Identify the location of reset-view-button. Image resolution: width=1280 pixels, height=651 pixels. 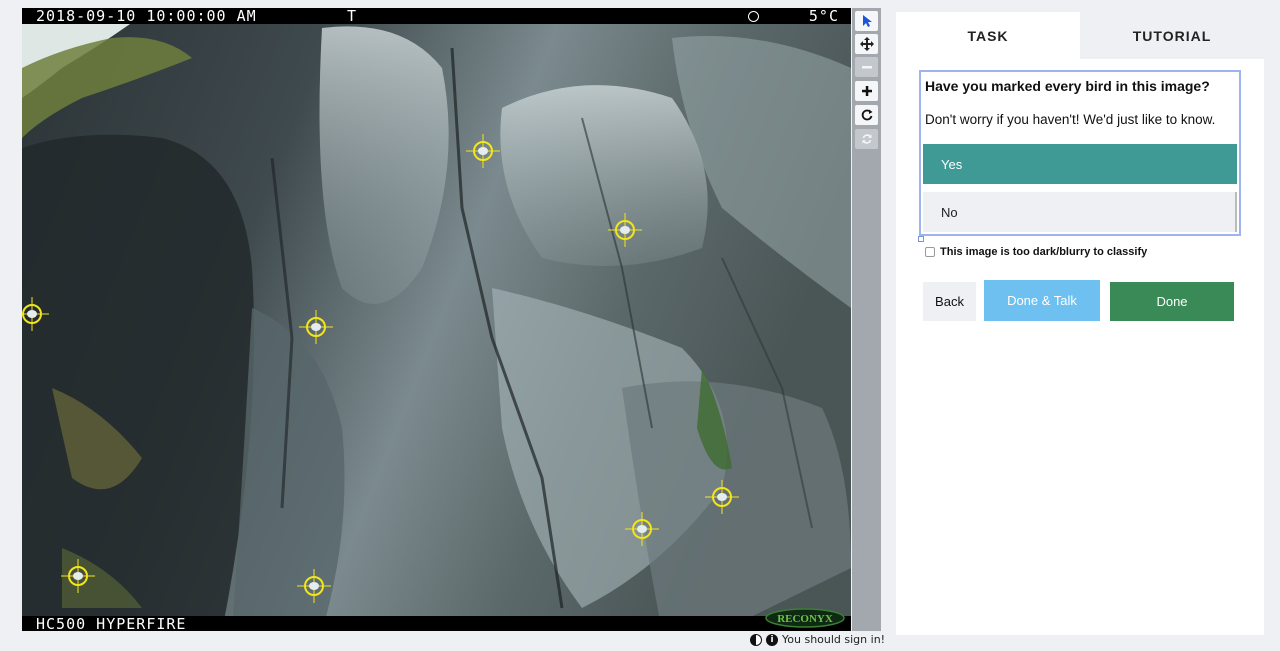
(866, 139).